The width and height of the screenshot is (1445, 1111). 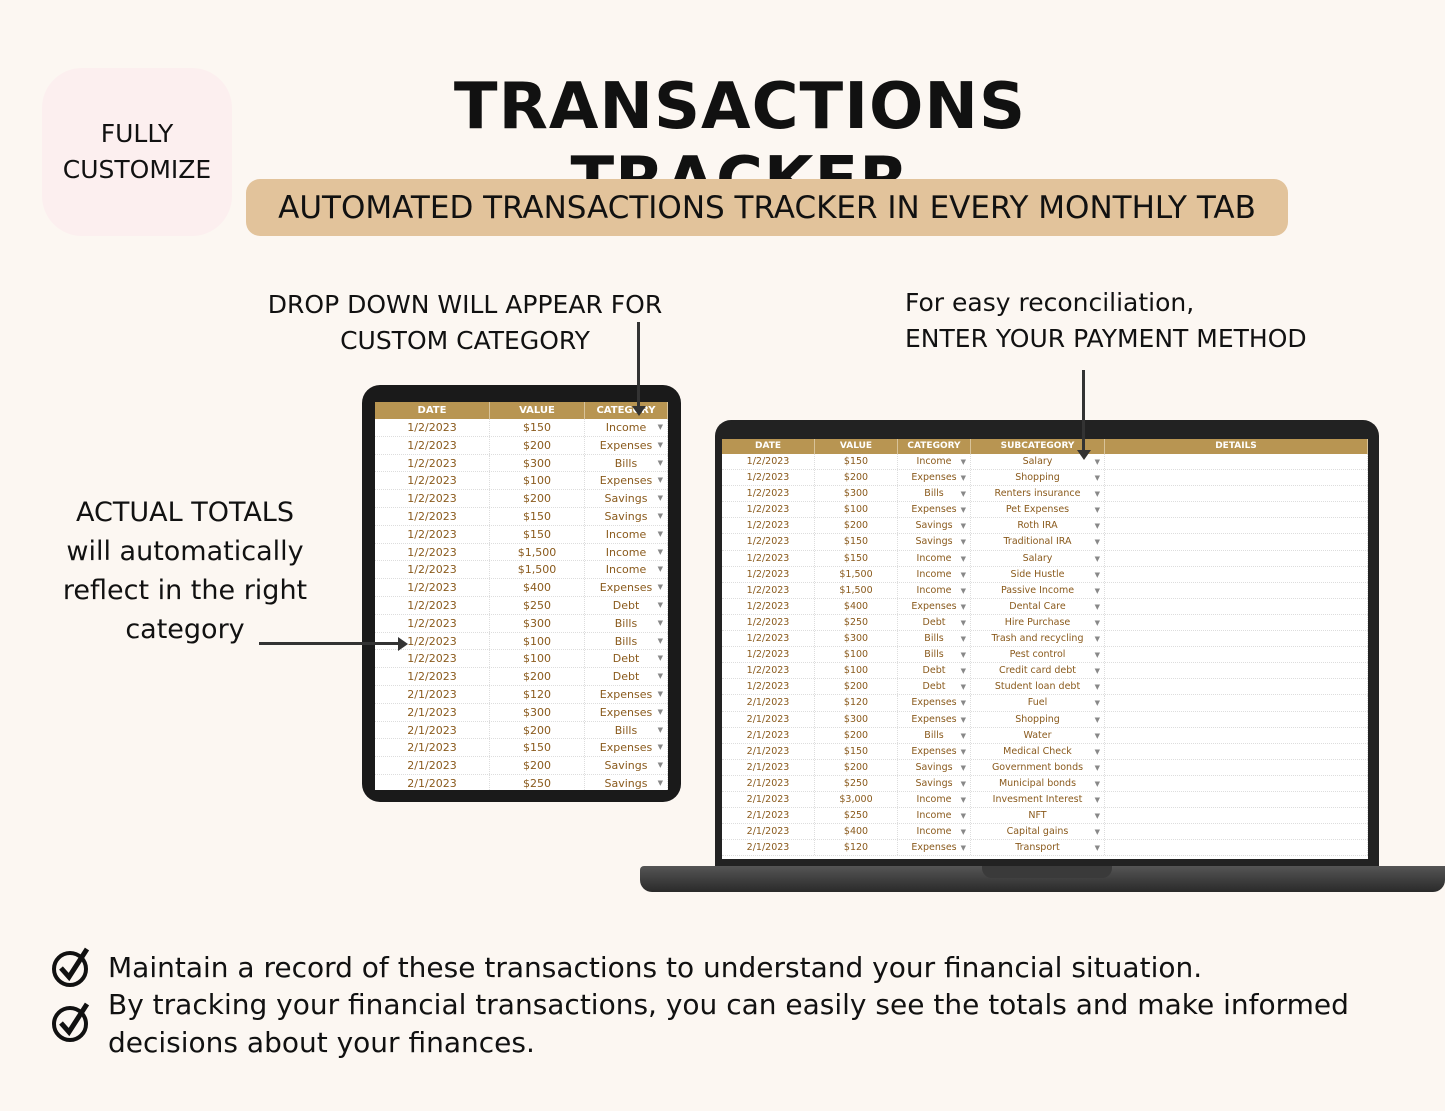 I want to click on subcategory-dropdown: Renters insurance ▼, so click(x=1038, y=494).